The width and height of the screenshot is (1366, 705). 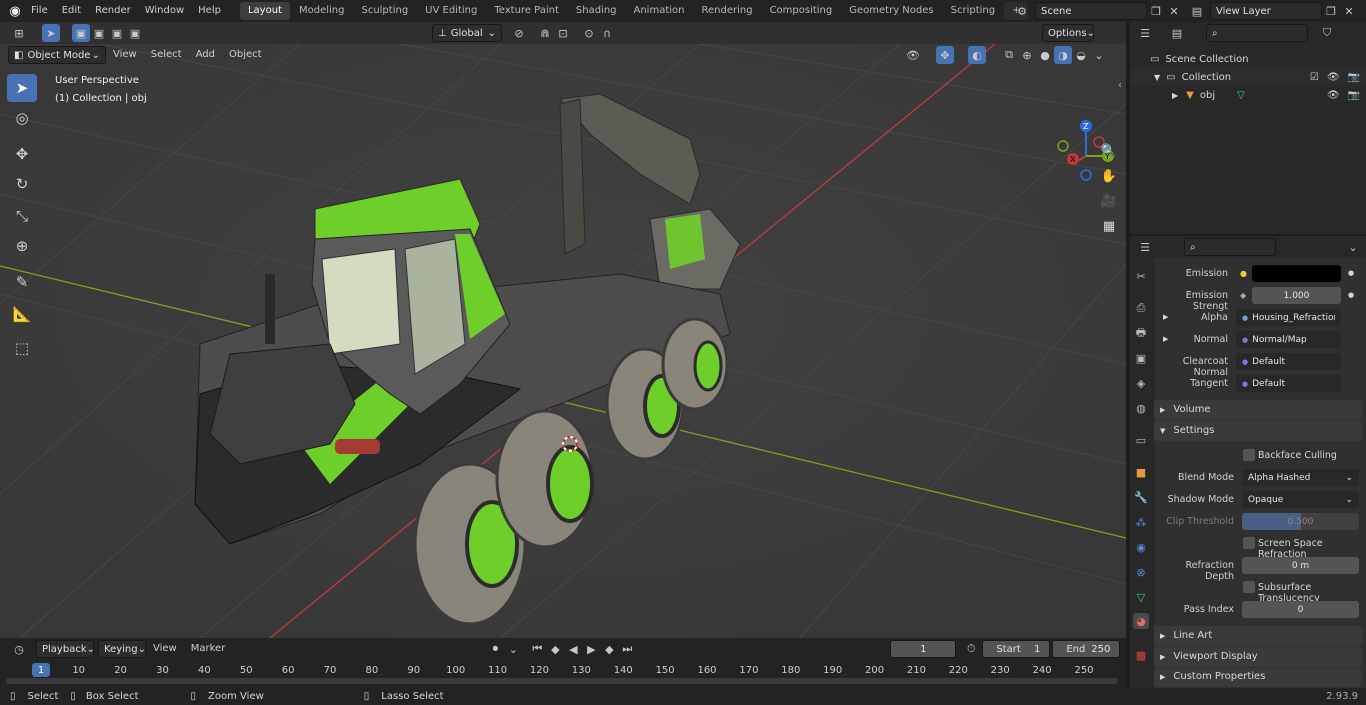 I want to click on rotate-tool: ↻, so click(x=22, y=184).